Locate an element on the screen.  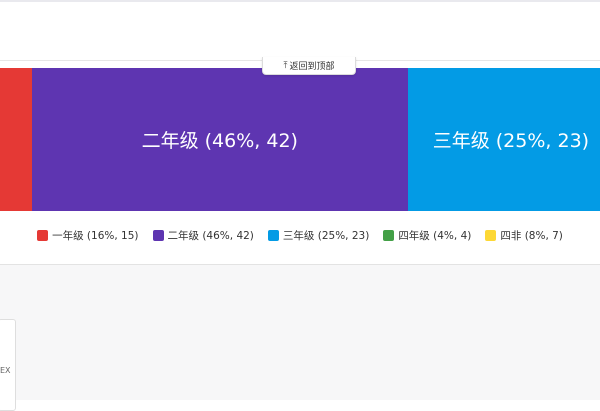
legend-label: 二年级 (46%, 42) is located at coordinates (210, 235).